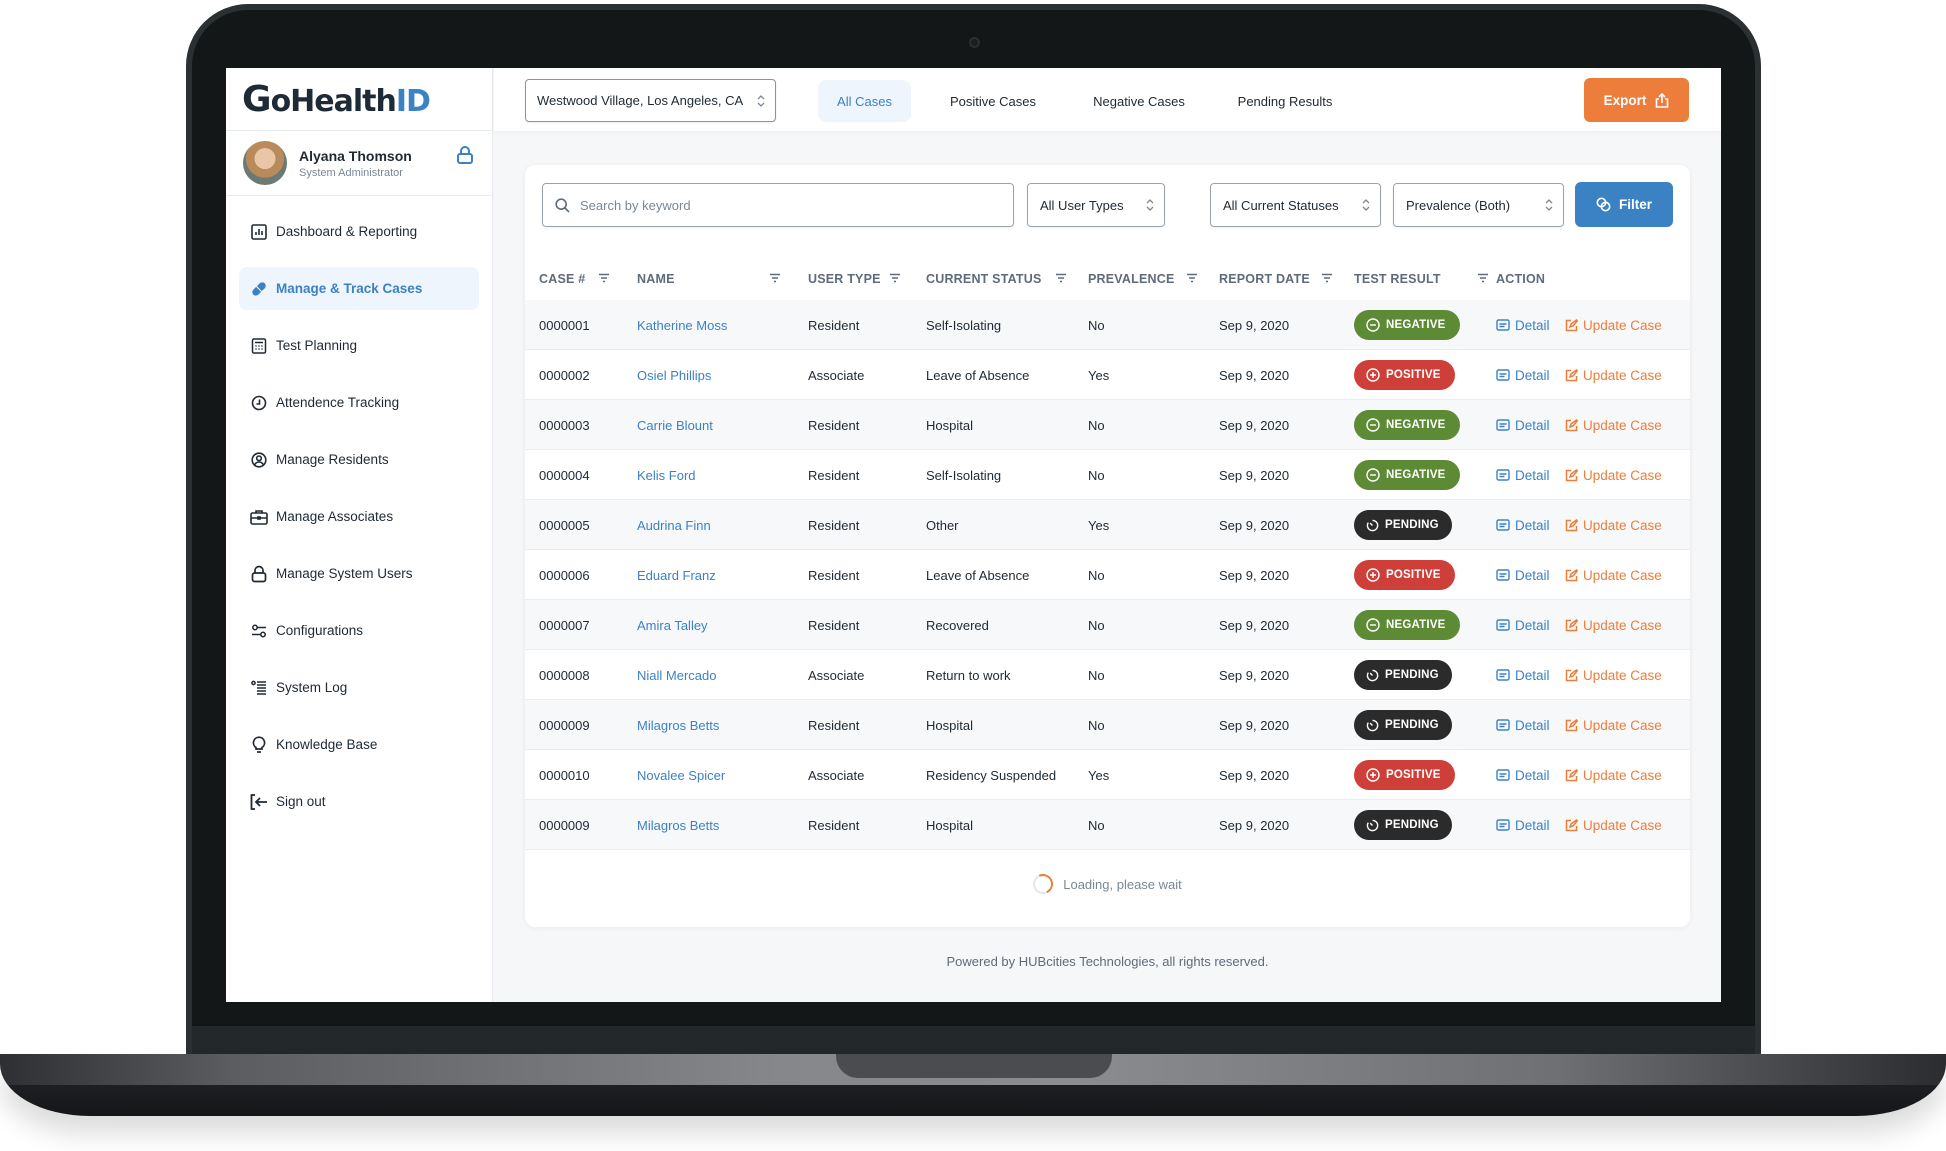  I want to click on tab-positive-cases: Positive Cases, so click(993, 101).